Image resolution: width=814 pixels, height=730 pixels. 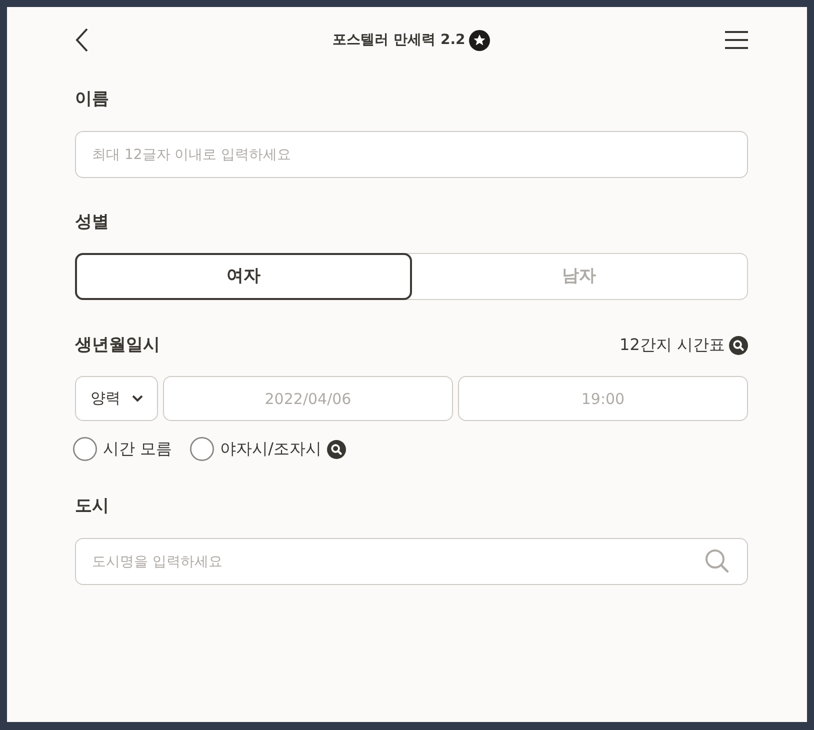 I want to click on gender-option: 여자, so click(x=243, y=276).